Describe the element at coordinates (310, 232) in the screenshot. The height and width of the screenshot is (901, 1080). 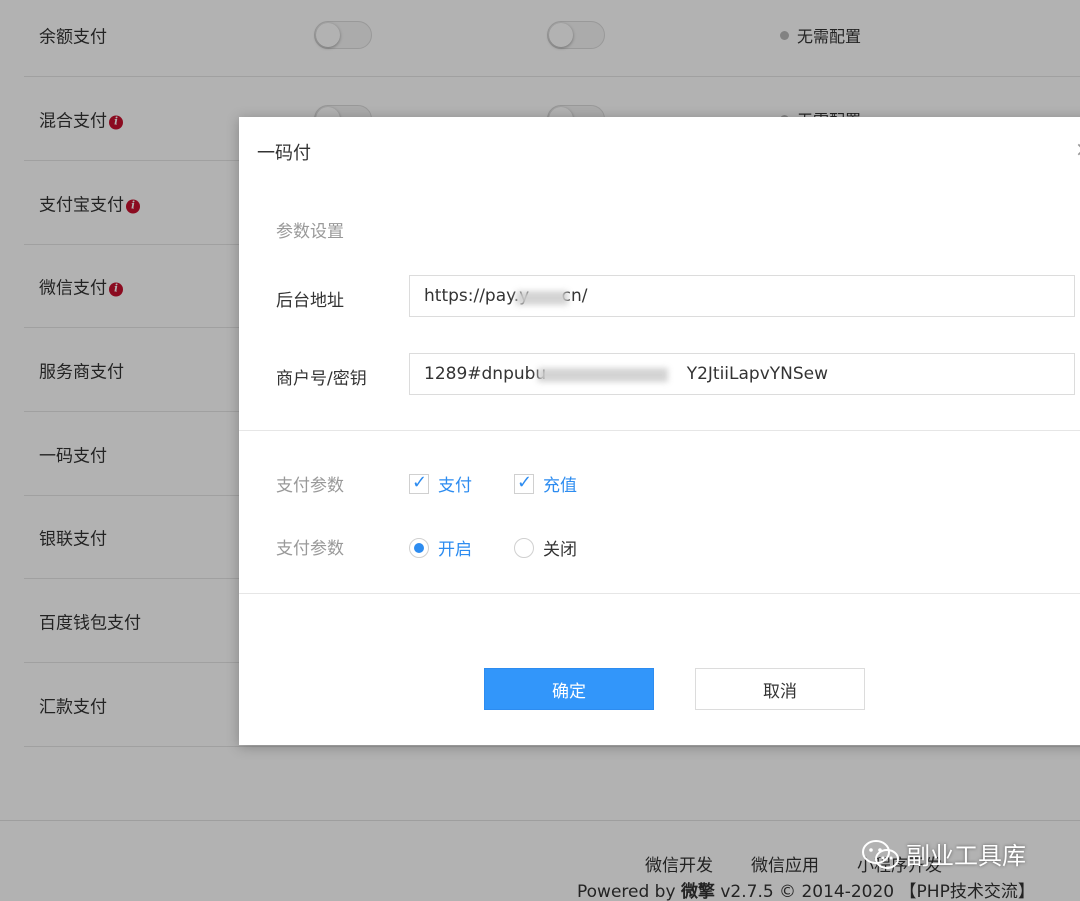
I see `section-label: 参数设置` at that location.